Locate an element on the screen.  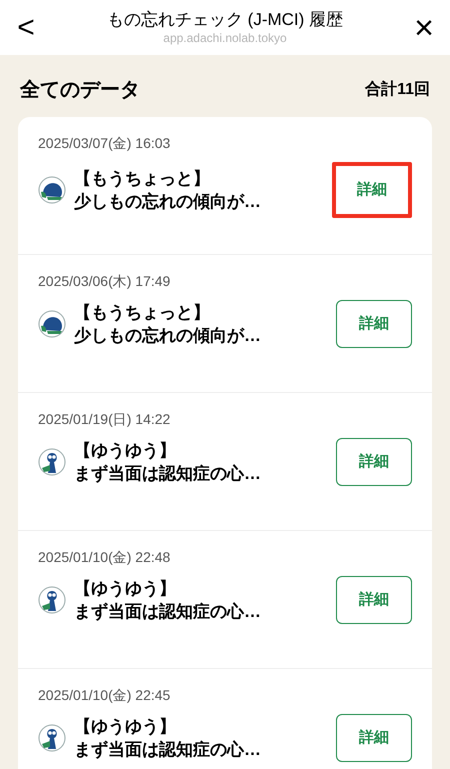
page-title: もの忘れチェック (J-MCI) 履歴 is located at coordinates (225, 20).